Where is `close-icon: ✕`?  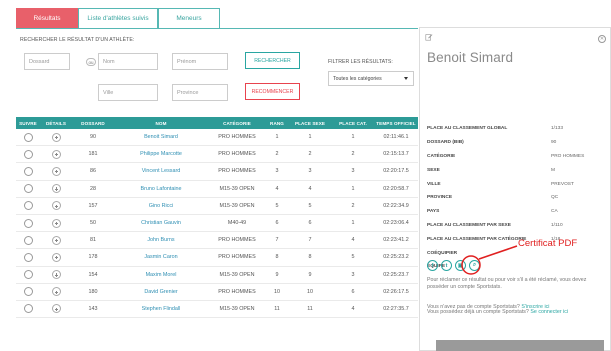 close-icon: ✕ is located at coordinates (602, 39).